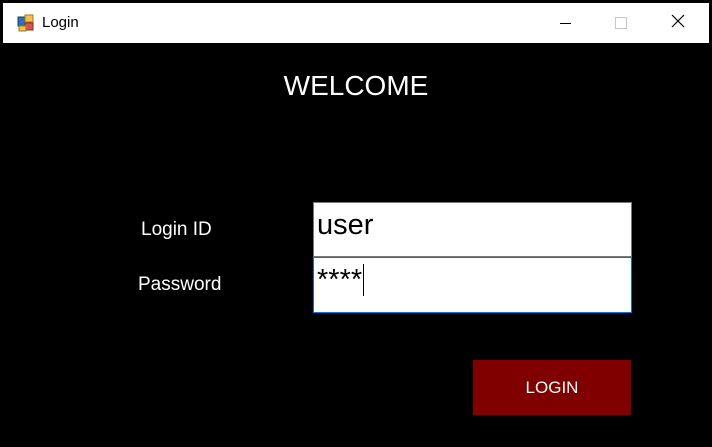  What do you see at coordinates (176, 229) in the screenshot?
I see `login-id-label: Login ID` at bounding box center [176, 229].